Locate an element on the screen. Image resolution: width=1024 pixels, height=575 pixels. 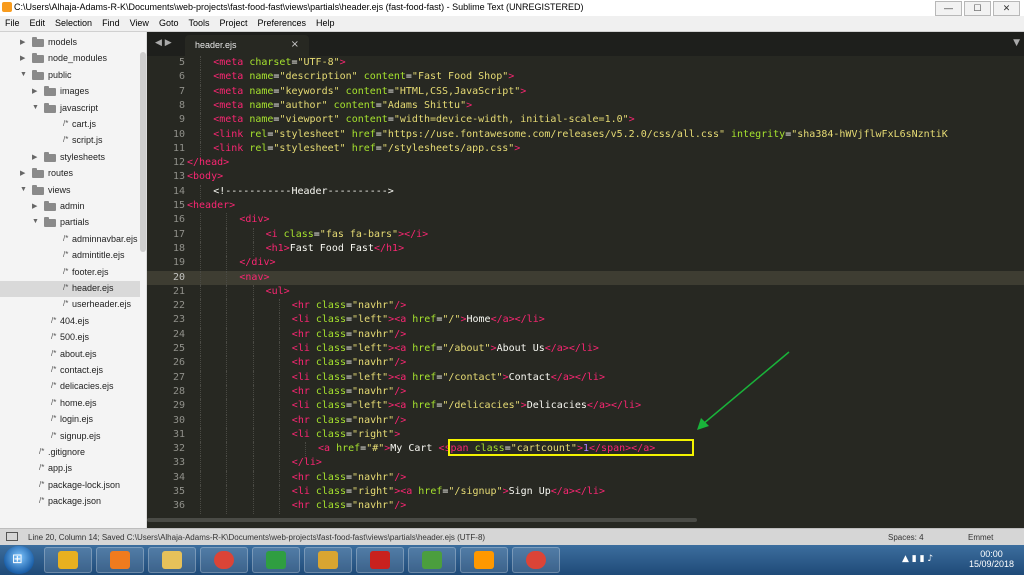
menu-find: Find is located at coordinates (111, 22).